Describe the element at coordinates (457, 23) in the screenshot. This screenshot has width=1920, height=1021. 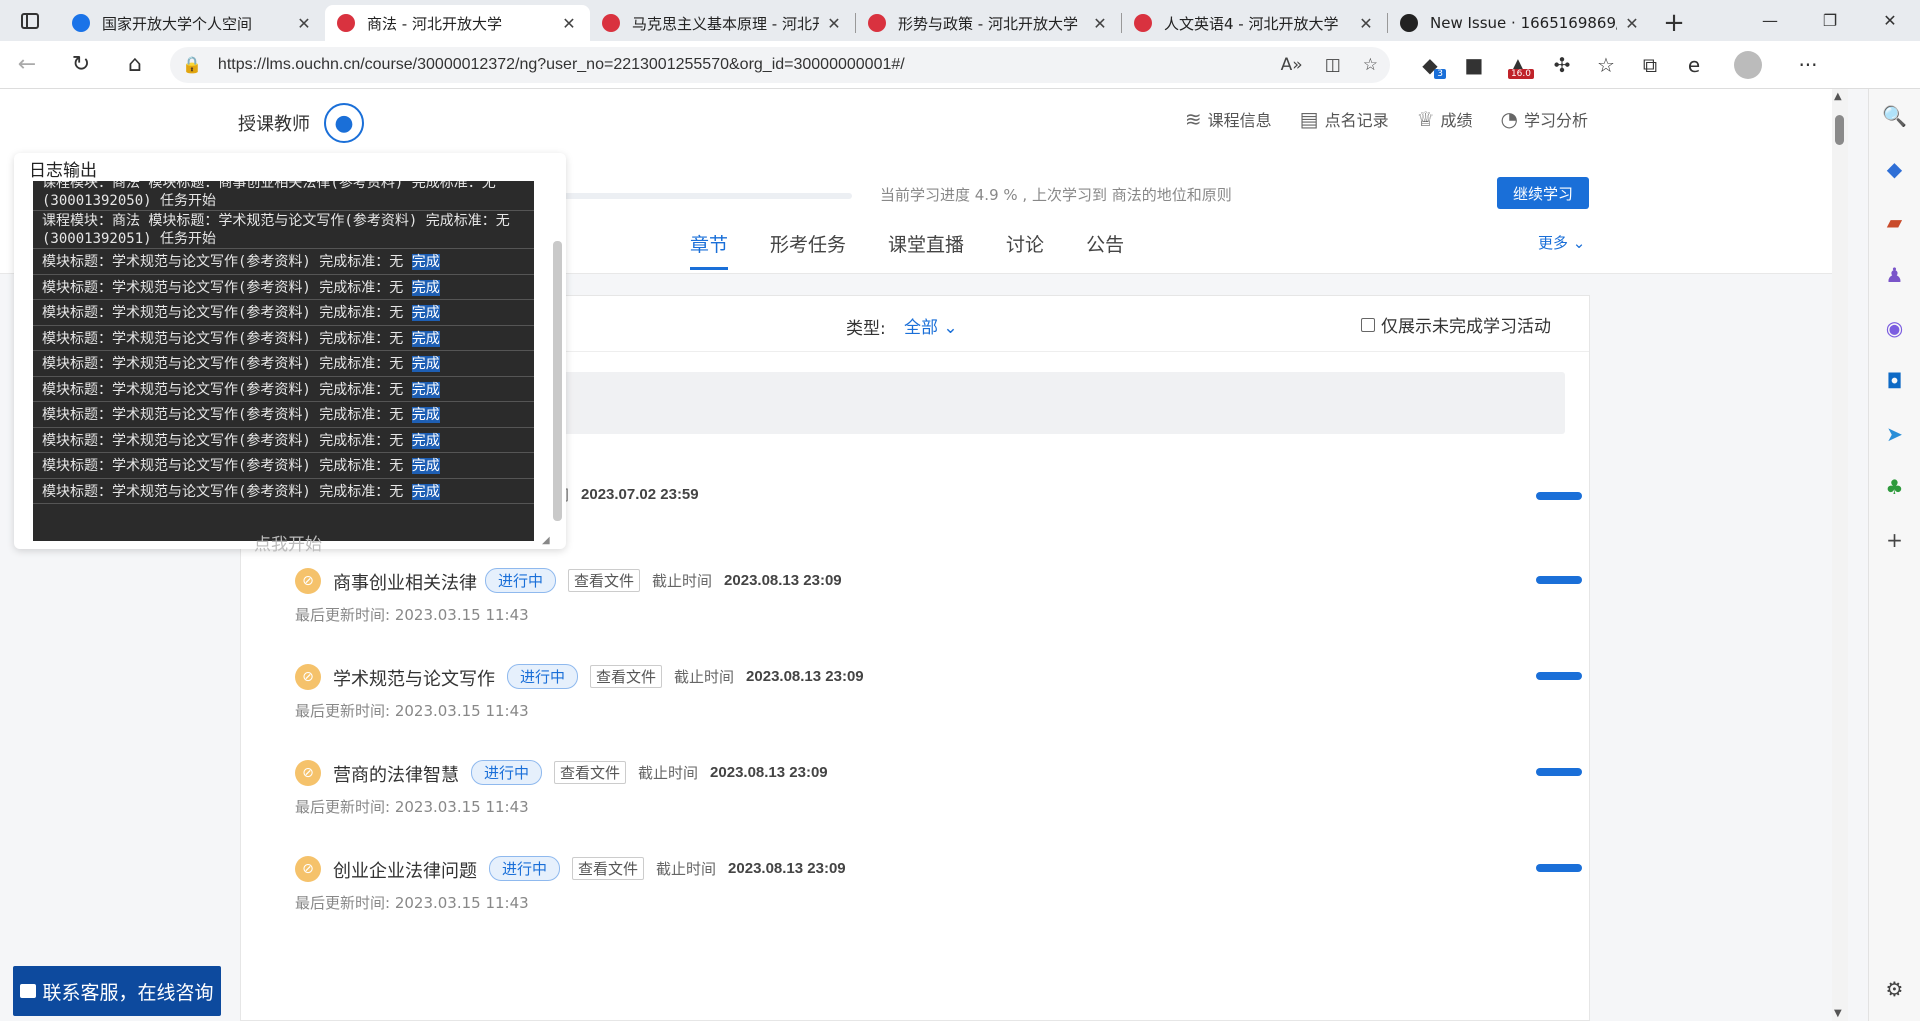
I see `browser-tab: 商法 - 河北开放大学 ✕` at that location.